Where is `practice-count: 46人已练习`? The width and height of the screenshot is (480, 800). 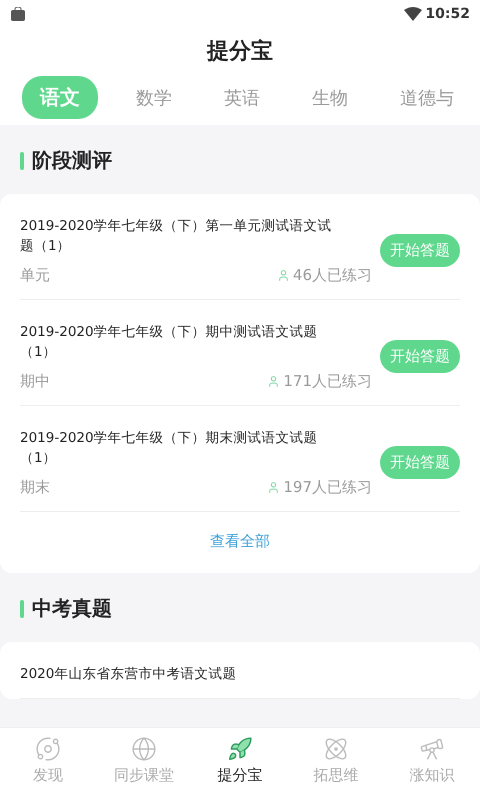 practice-count: 46人已练习 is located at coordinates (332, 275).